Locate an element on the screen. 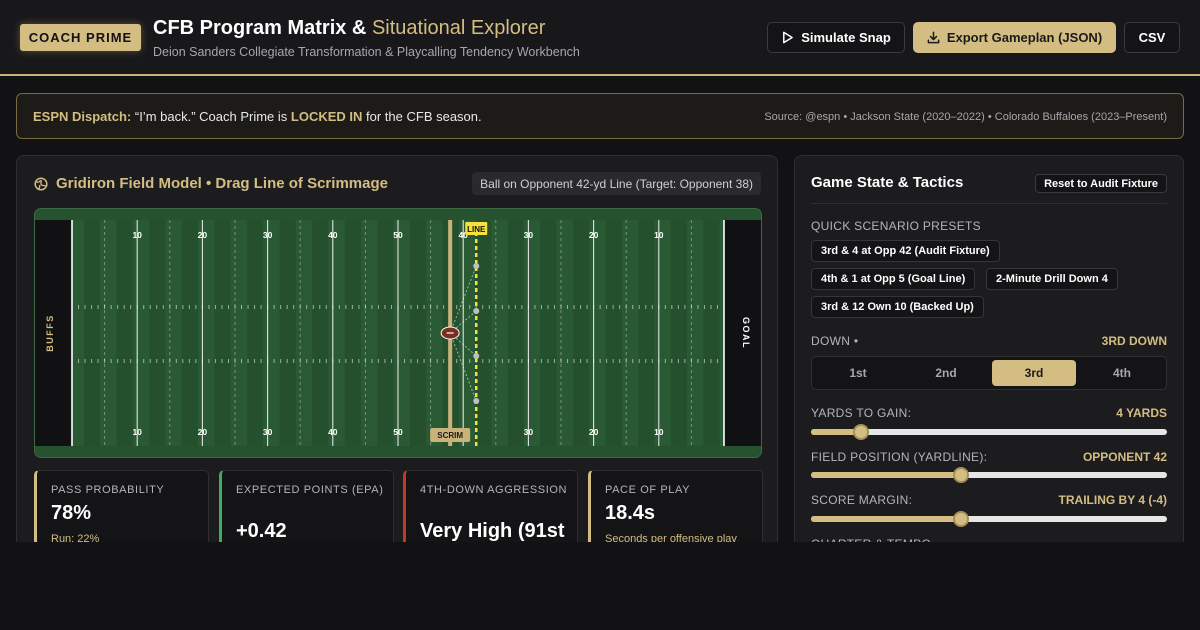  play-icon is located at coordinates (788, 37).